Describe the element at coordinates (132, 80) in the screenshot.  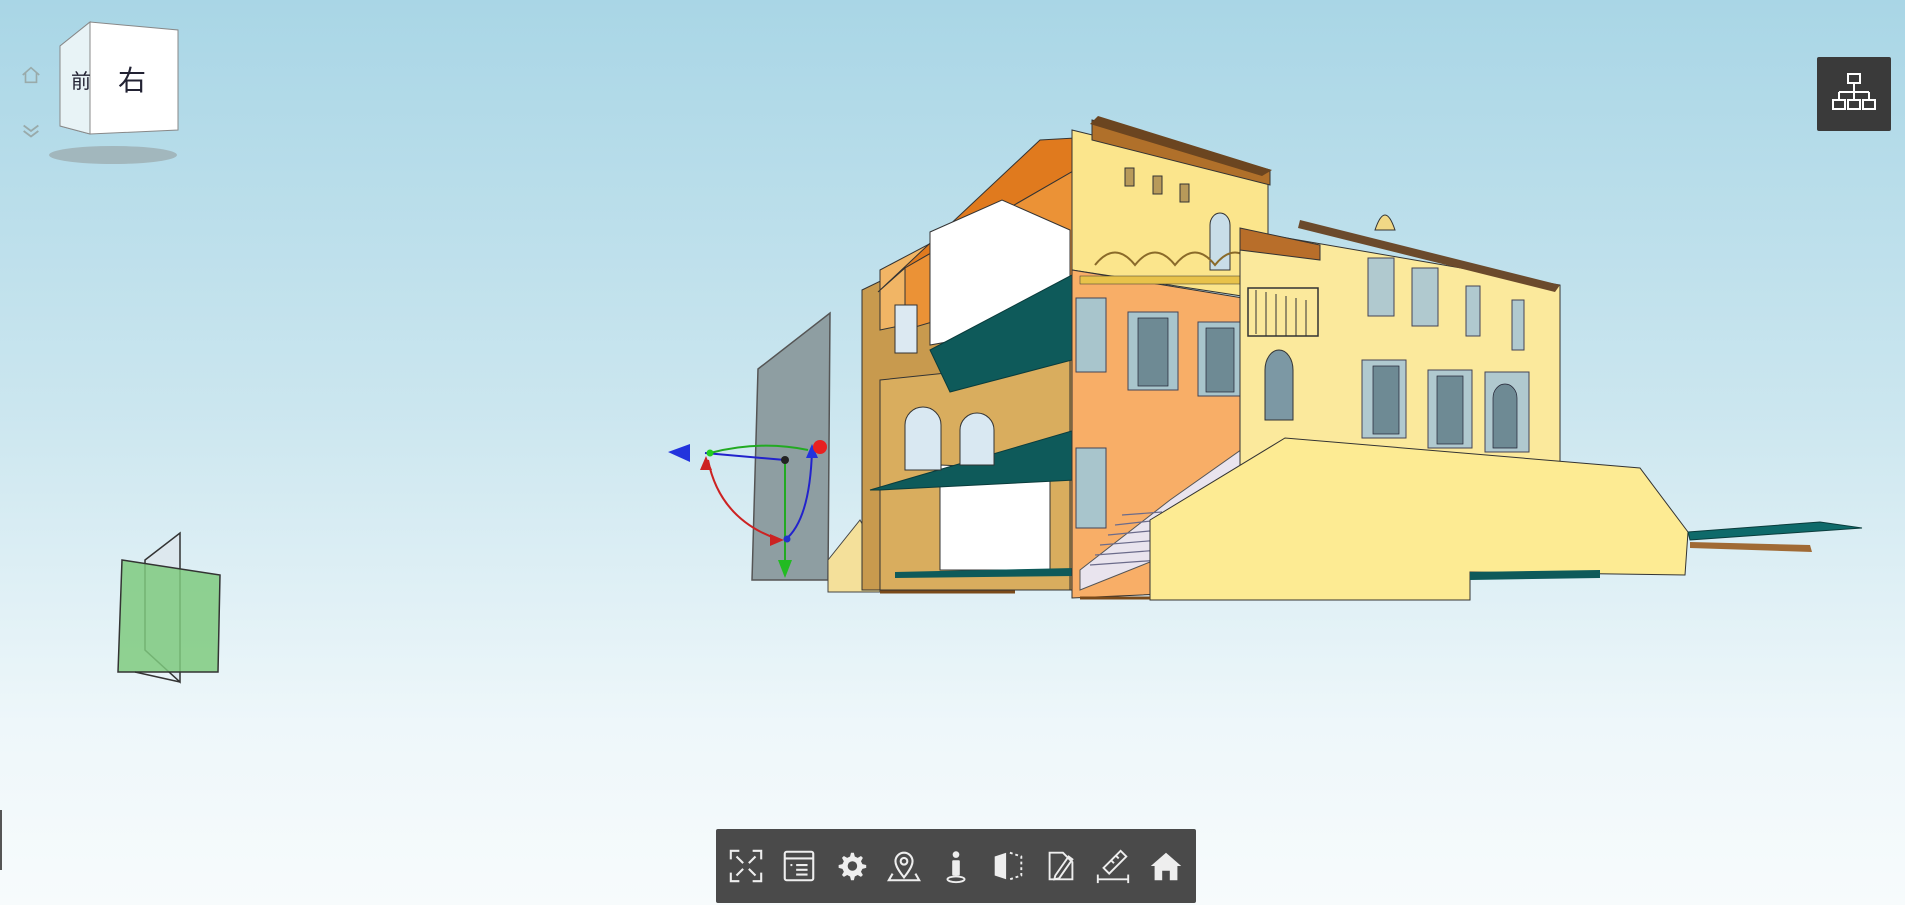
I see `view-cube-face-front: 右` at that location.